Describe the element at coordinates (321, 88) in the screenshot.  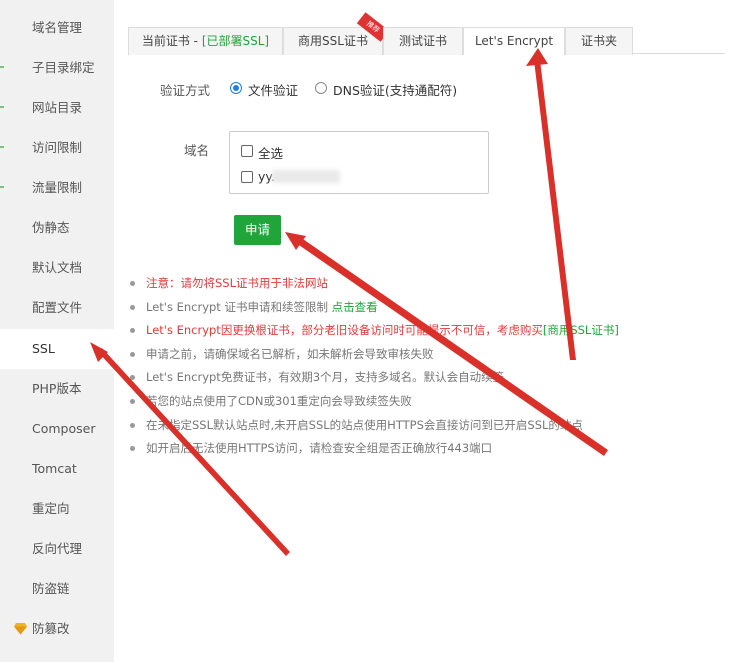
I see `dns-verify-radio` at that location.